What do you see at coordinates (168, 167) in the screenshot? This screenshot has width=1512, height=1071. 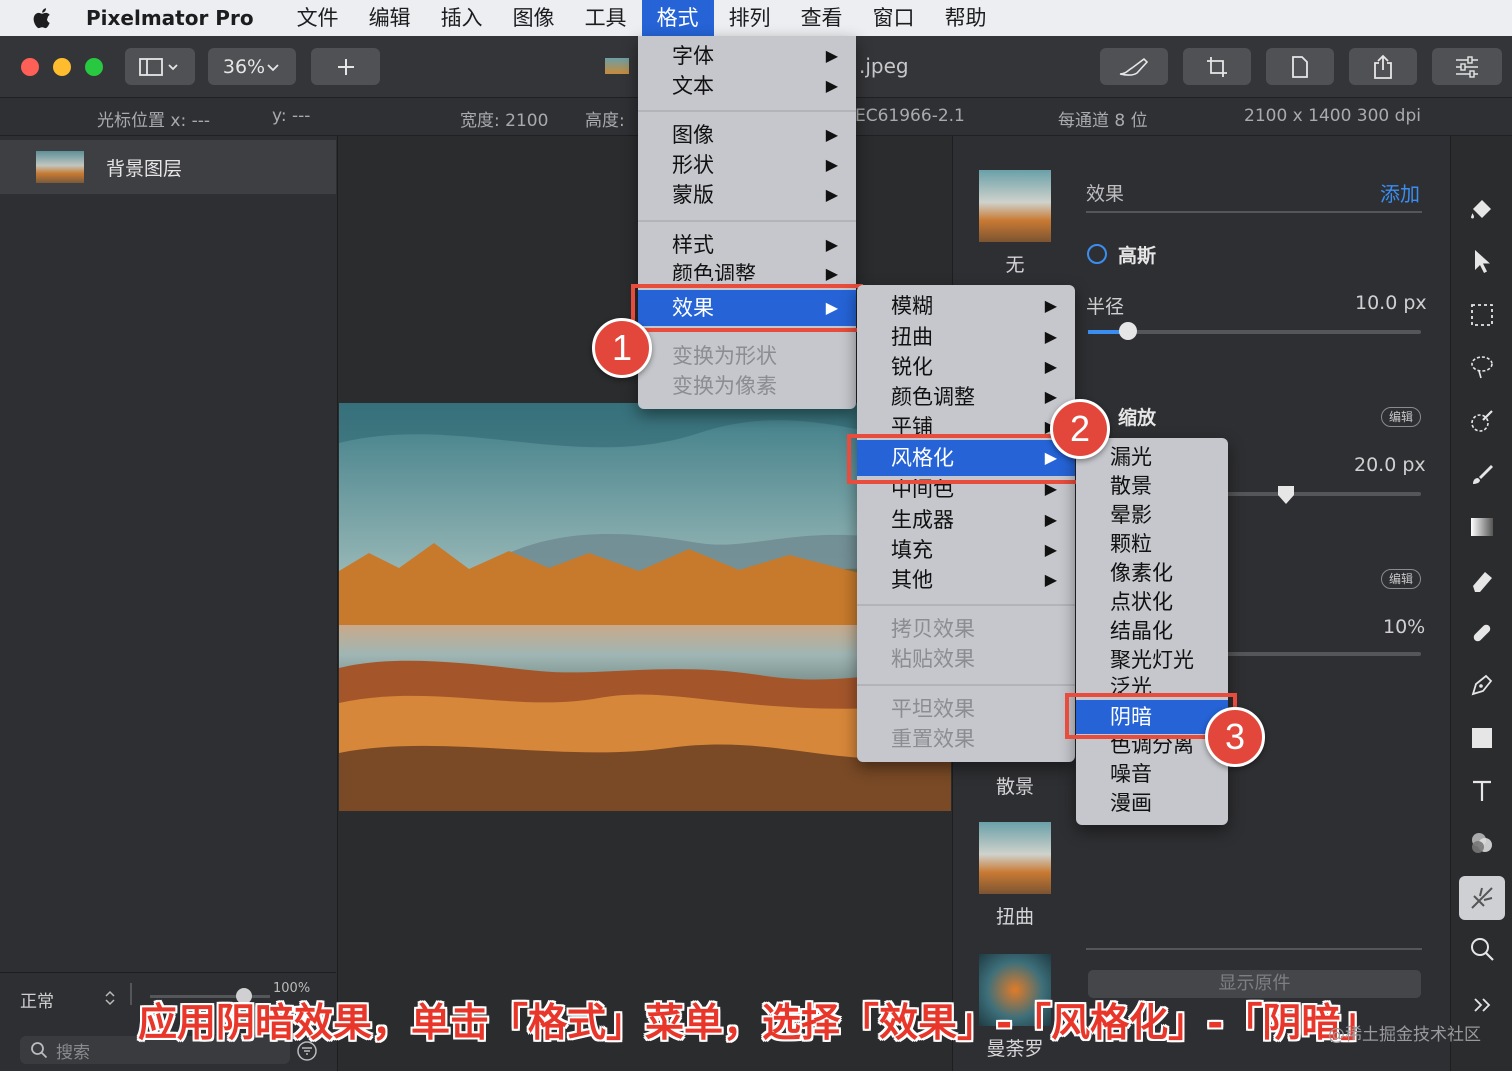 I see `layer-row: 背景图层` at bounding box center [168, 167].